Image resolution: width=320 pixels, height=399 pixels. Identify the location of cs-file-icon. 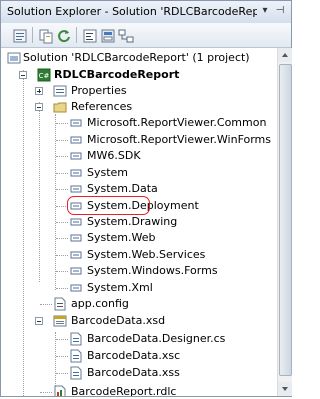
(76, 339).